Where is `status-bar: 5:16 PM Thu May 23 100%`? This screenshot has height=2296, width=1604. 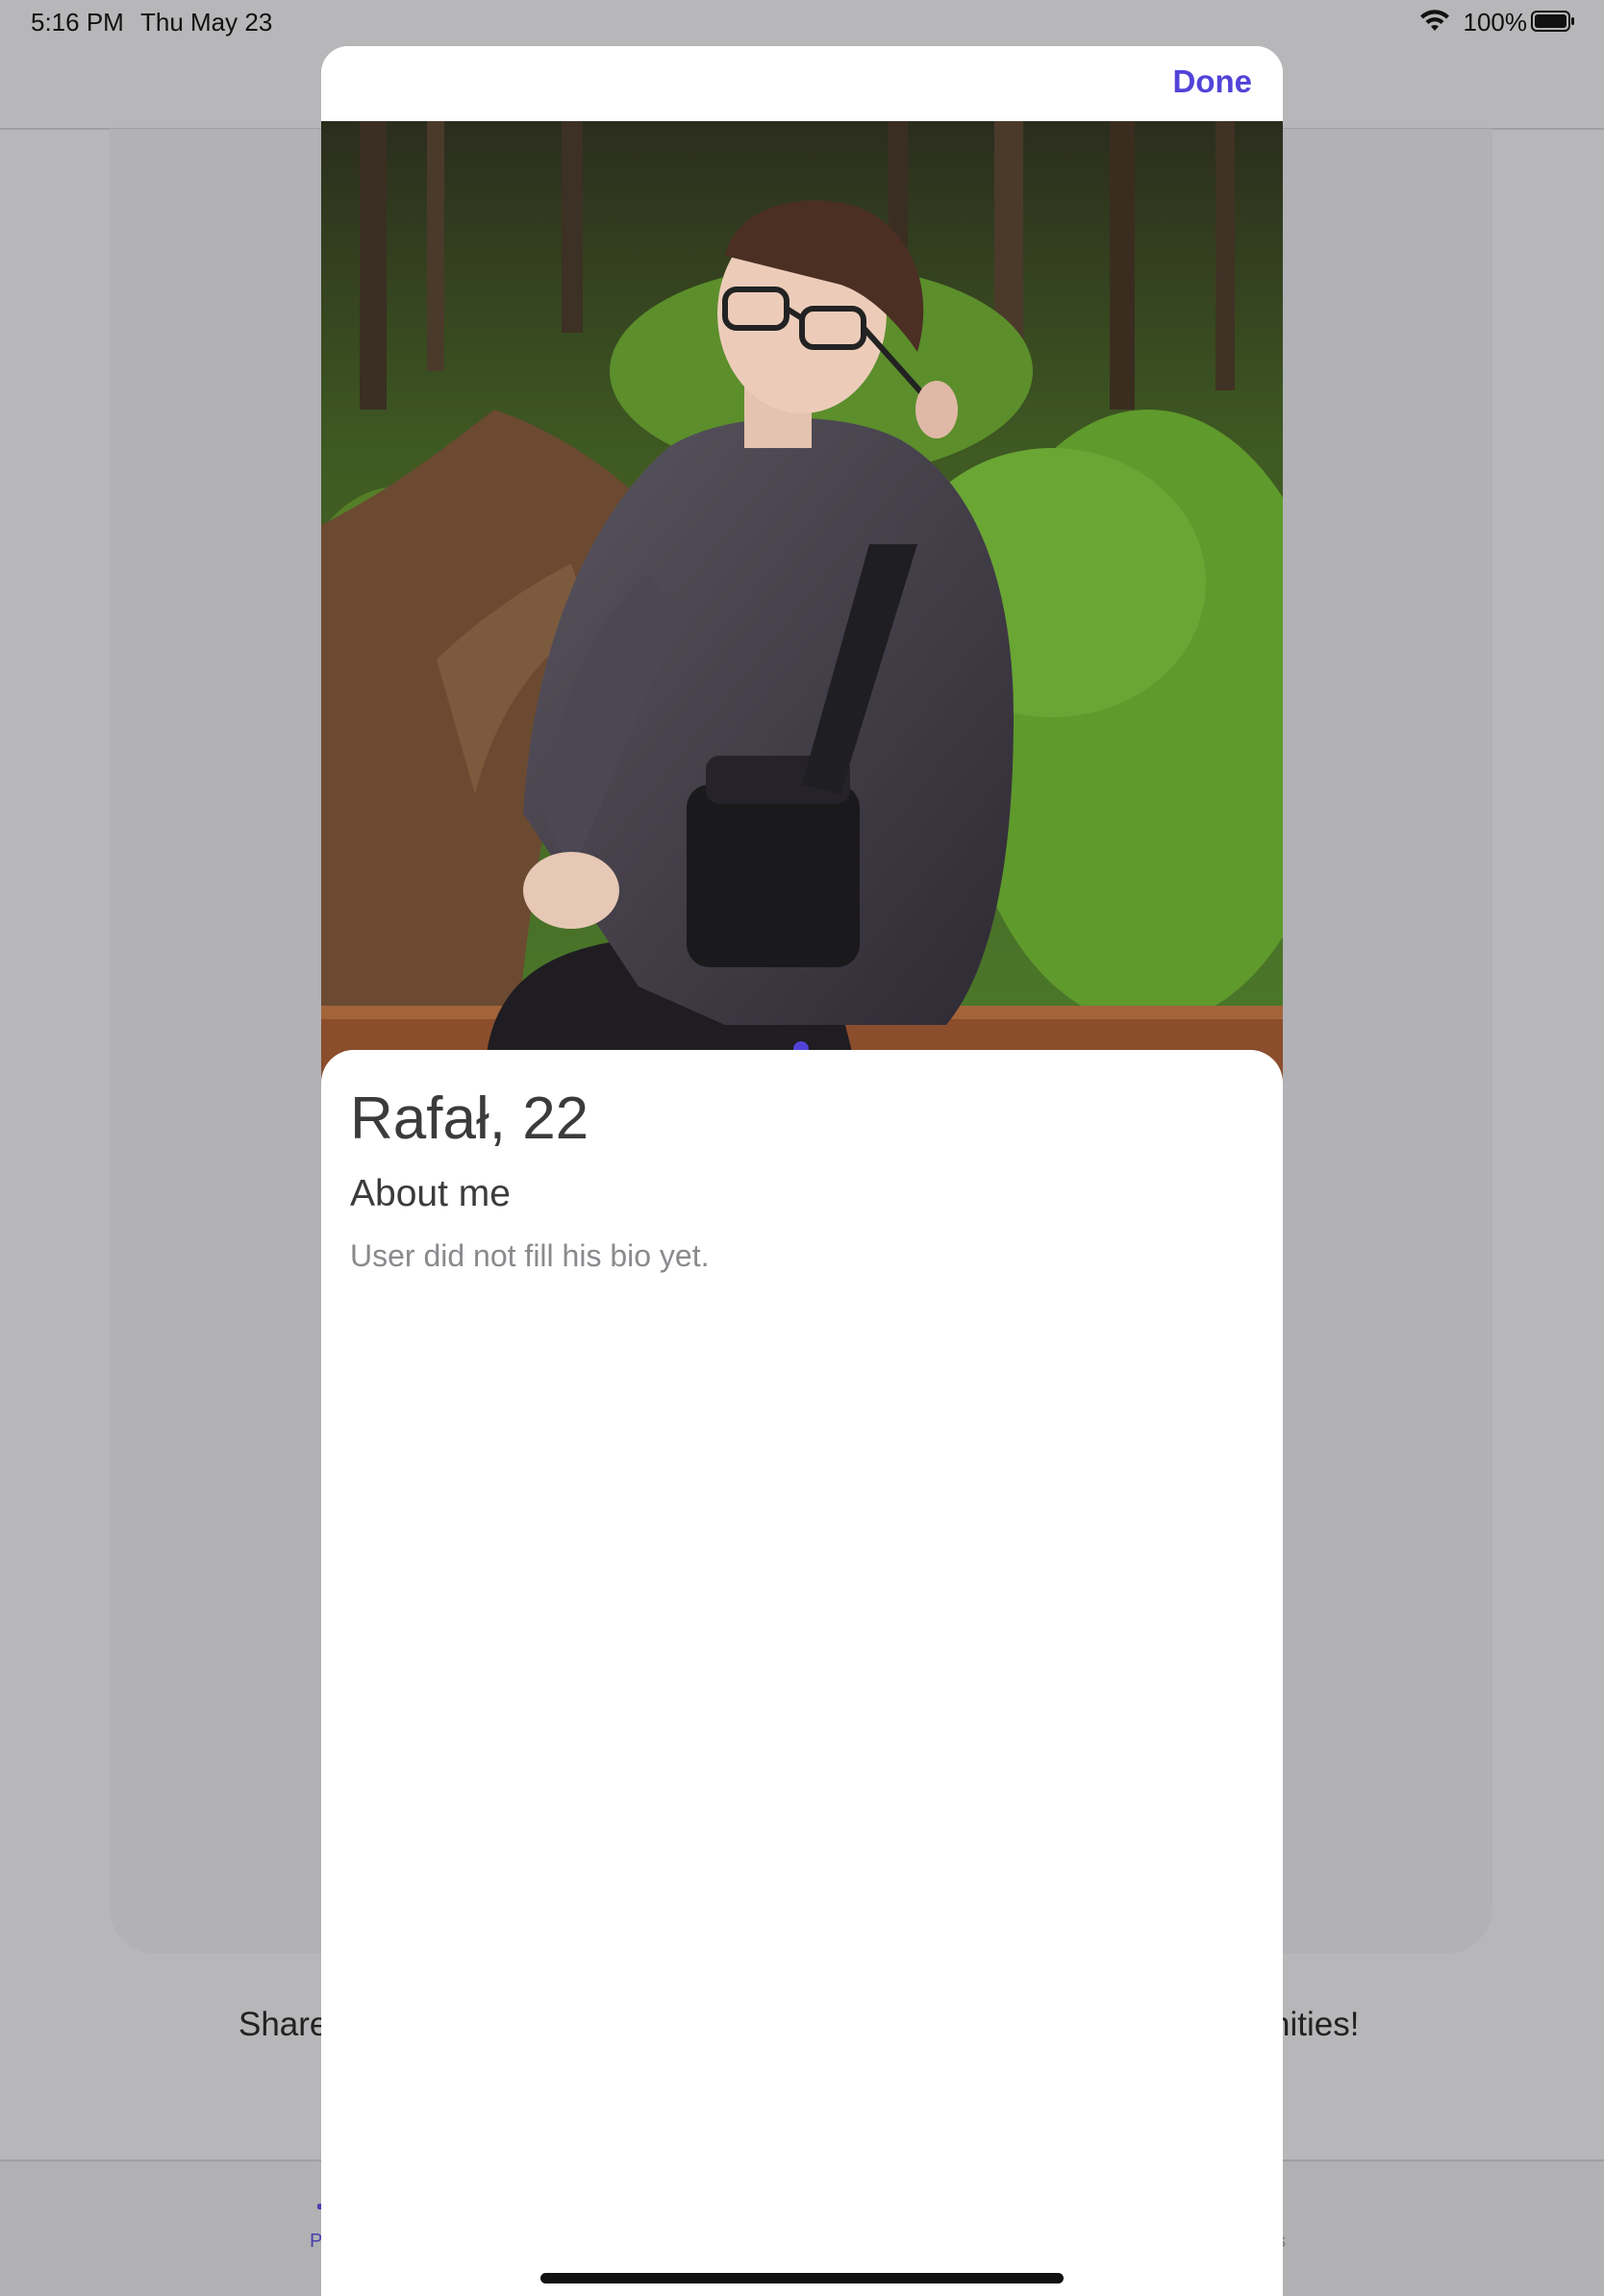
status-bar: 5:16 PM Thu May 23 100% is located at coordinates (802, 22).